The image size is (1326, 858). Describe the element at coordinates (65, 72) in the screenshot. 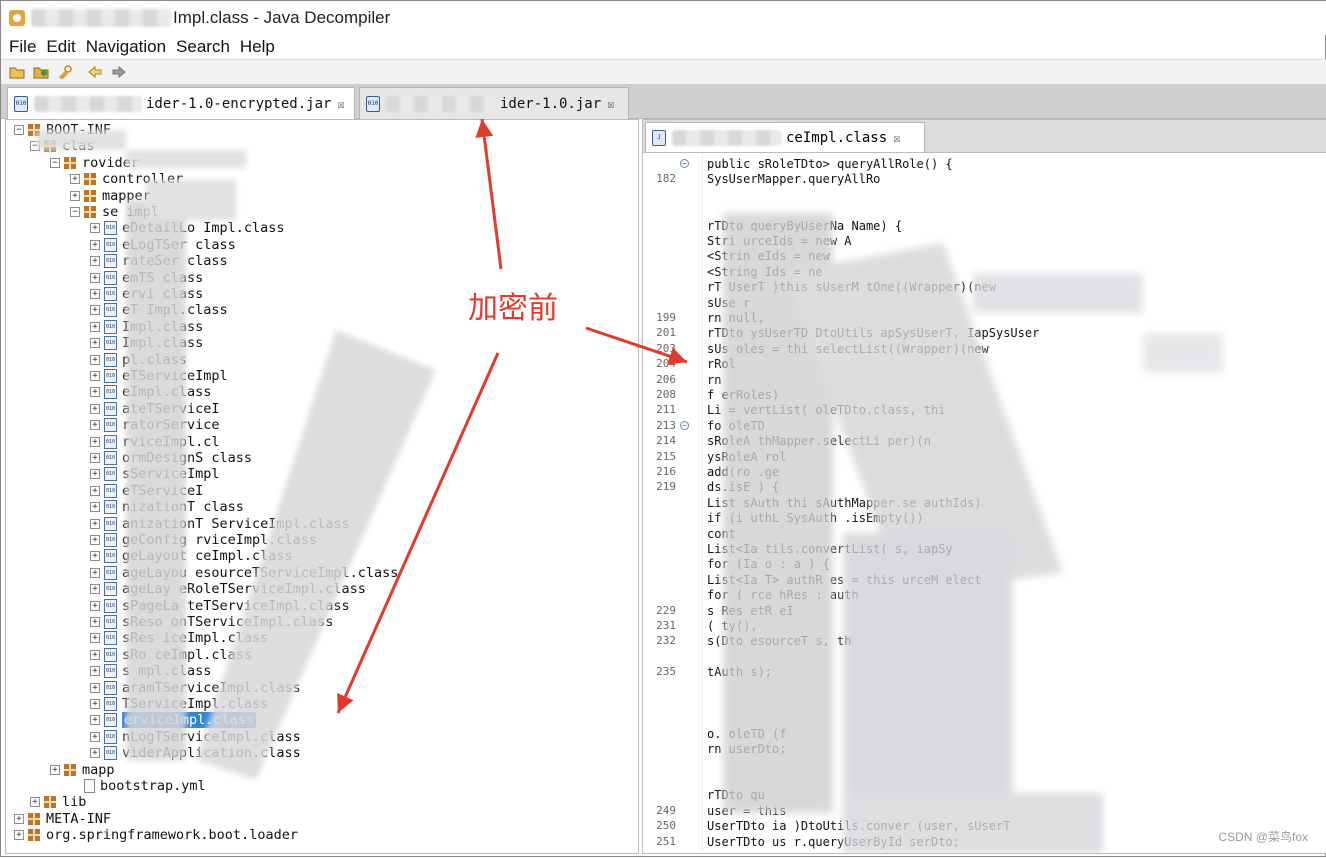

I see `search-icon` at that location.